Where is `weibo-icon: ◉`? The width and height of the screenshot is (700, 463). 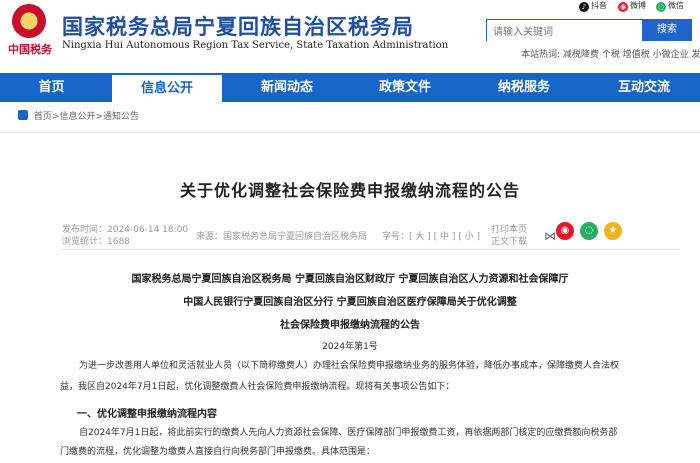 weibo-icon: ◉ is located at coordinates (623, 7).